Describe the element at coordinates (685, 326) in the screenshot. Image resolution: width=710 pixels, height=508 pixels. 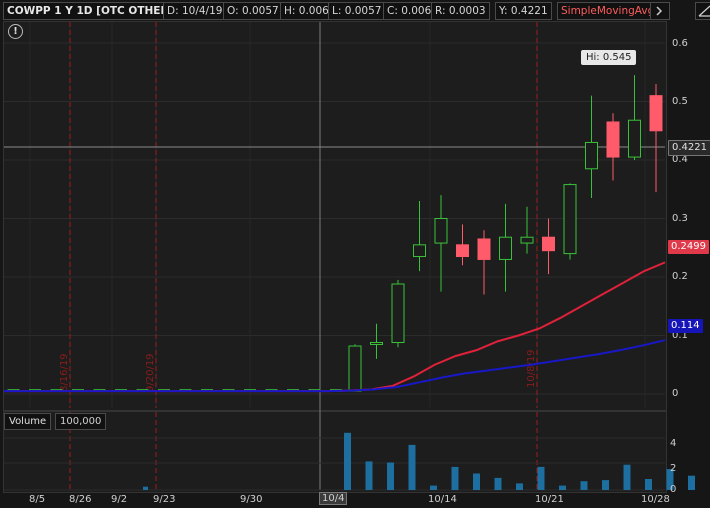
I see `sma2-value-tag: 0.114` at that location.